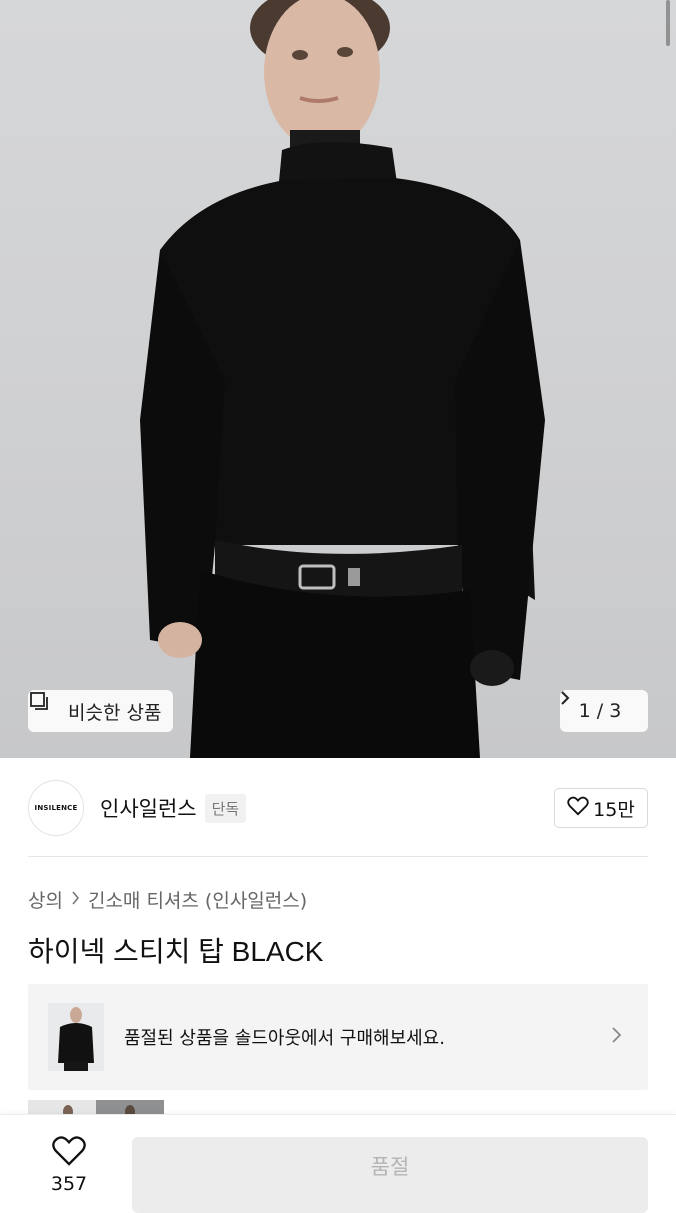 The width and height of the screenshot is (676, 1213). I want to click on exclusive-badge: 단독, so click(225, 808).